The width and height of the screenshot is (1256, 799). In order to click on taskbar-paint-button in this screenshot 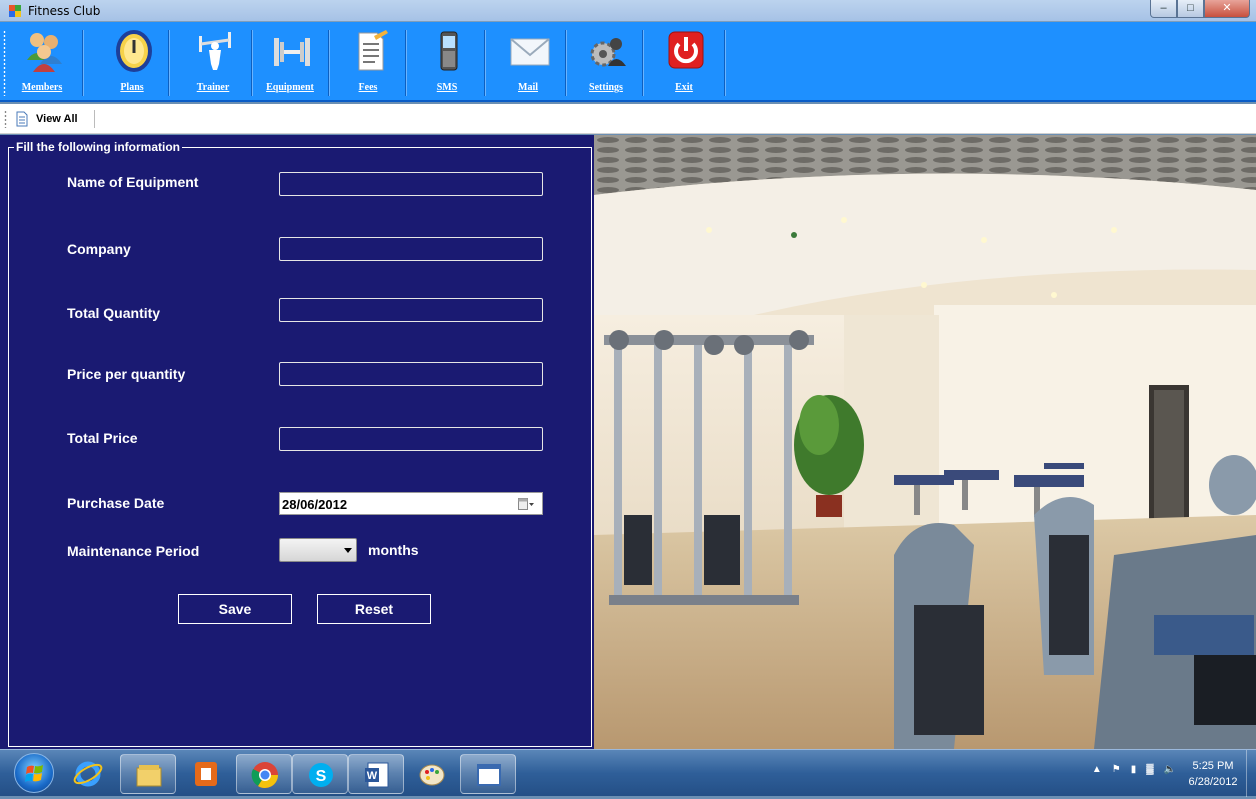, I will do `click(432, 774)`.